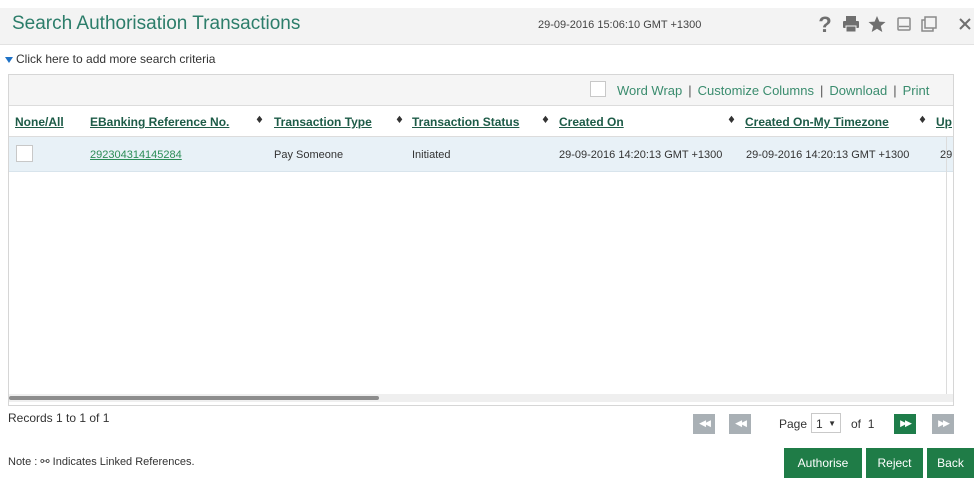 This screenshot has width=974, height=500. I want to click on print-icon, so click(851, 25).